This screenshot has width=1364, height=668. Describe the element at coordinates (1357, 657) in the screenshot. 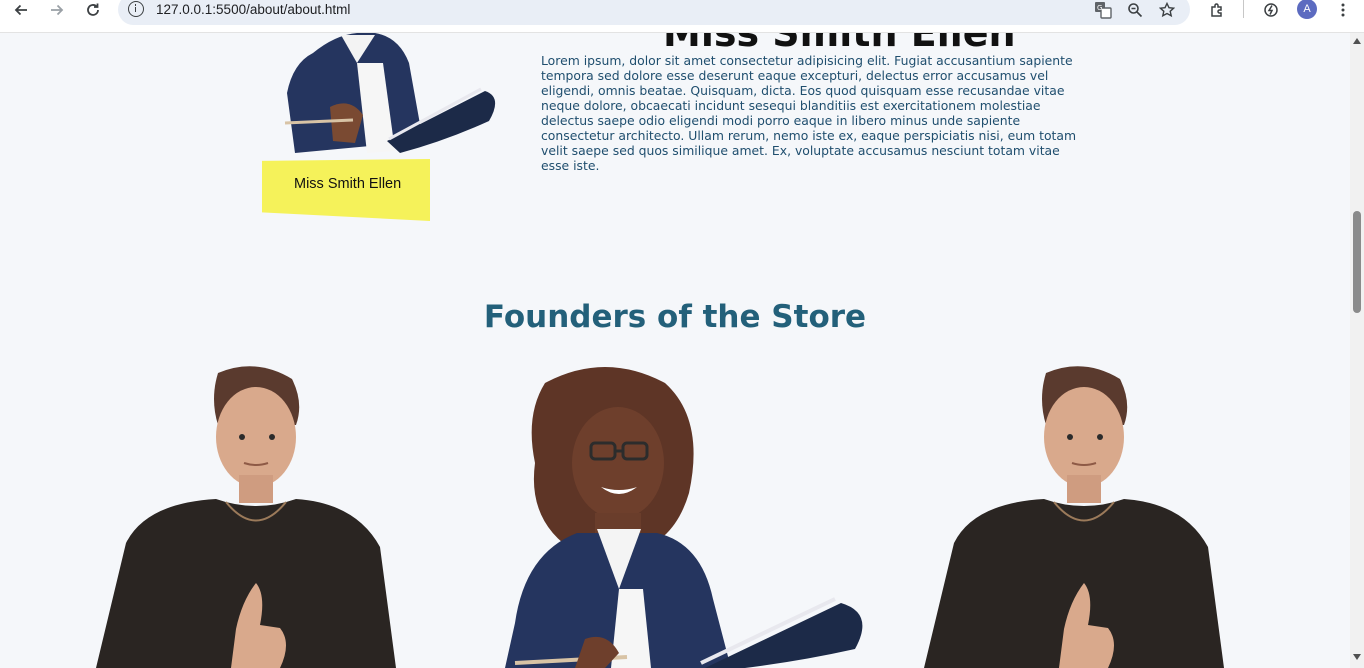

I see `scroll-down-arrow-icon` at that location.